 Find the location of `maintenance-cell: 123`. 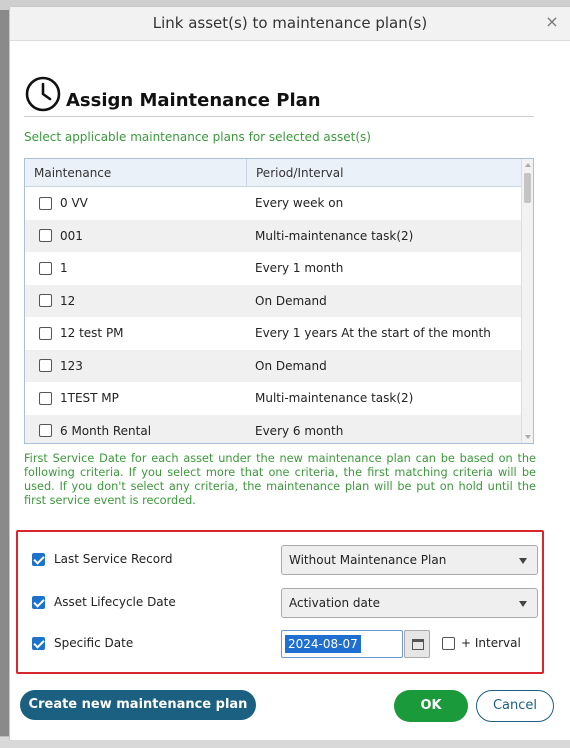

maintenance-cell: 123 is located at coordinates (136, 366).